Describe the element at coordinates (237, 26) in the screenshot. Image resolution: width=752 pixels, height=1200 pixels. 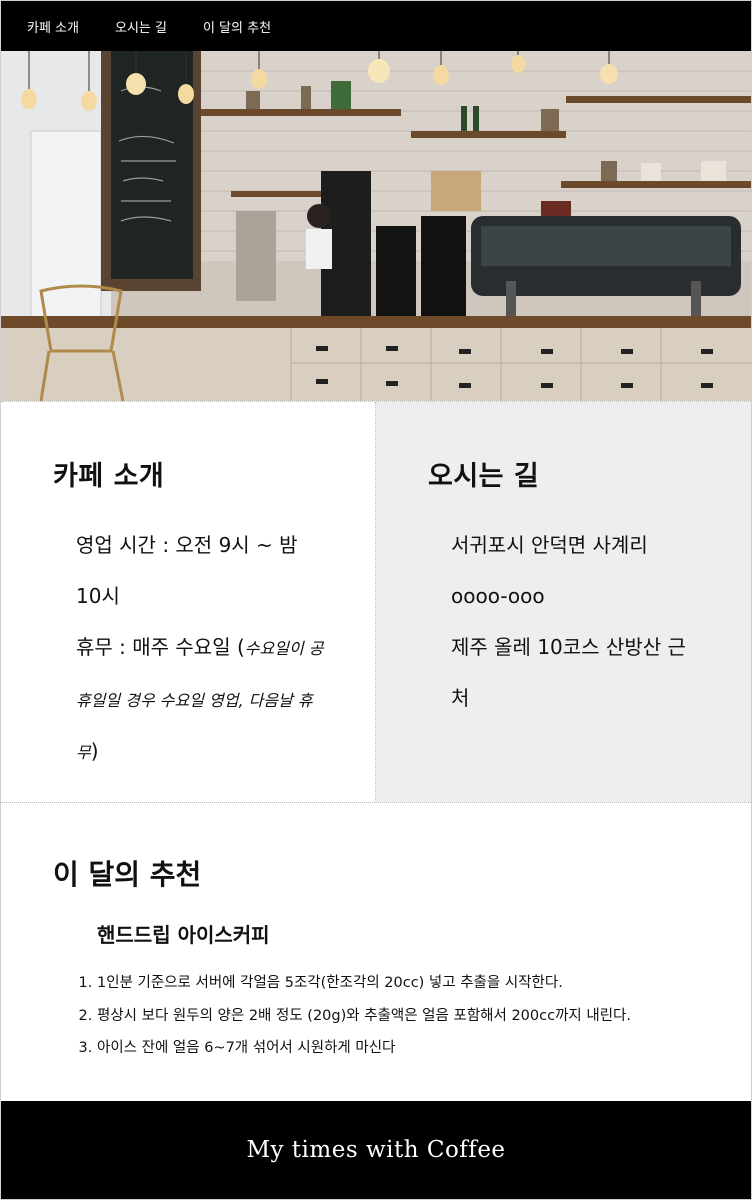
I see `nav-item-recommend: 이 달의 추천` at that location.